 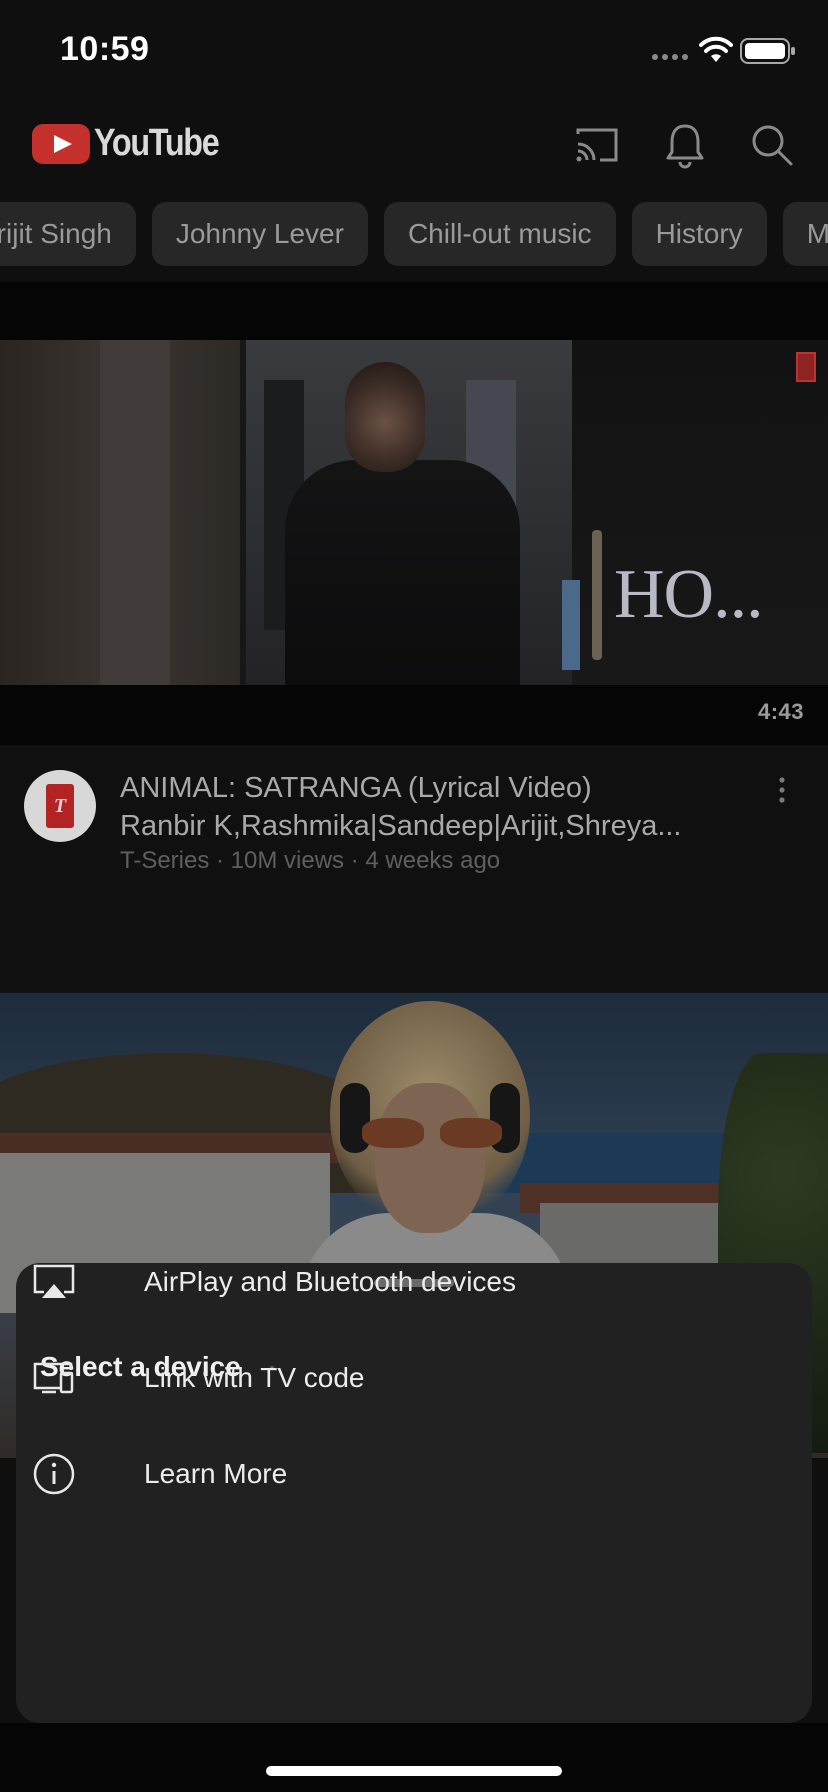 What do you see at coordinates (806, 367) in the screenshot?
I see `t-series-watermark-icon` at bounding box center [806, 367].